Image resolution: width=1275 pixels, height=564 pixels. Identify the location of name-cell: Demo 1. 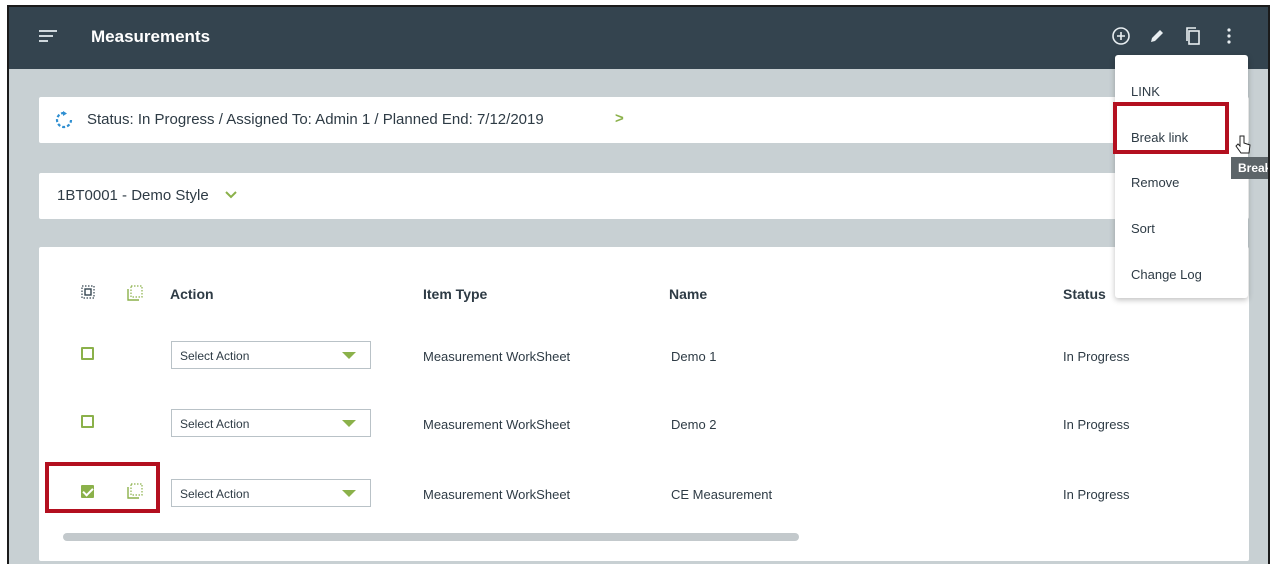
(694, 356).